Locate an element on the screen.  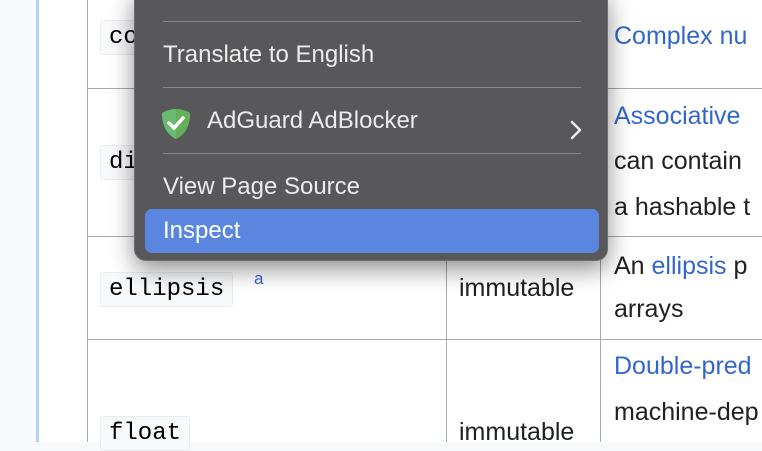
description-text: machine-dep is located at coordinates (686, 412).